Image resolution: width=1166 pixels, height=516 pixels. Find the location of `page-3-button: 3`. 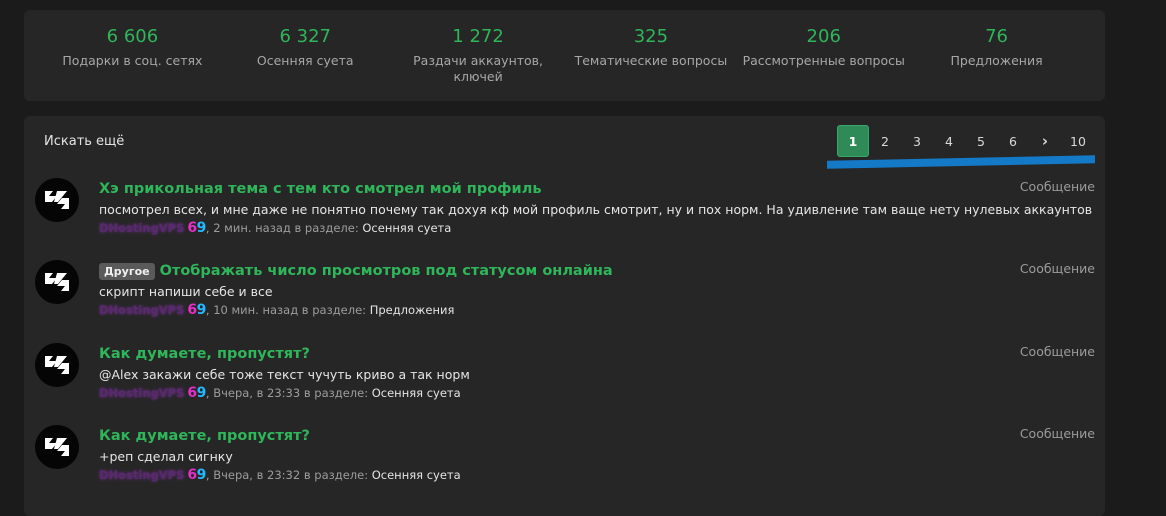

page-3-button: 3 is located at coordinates (917, 141).